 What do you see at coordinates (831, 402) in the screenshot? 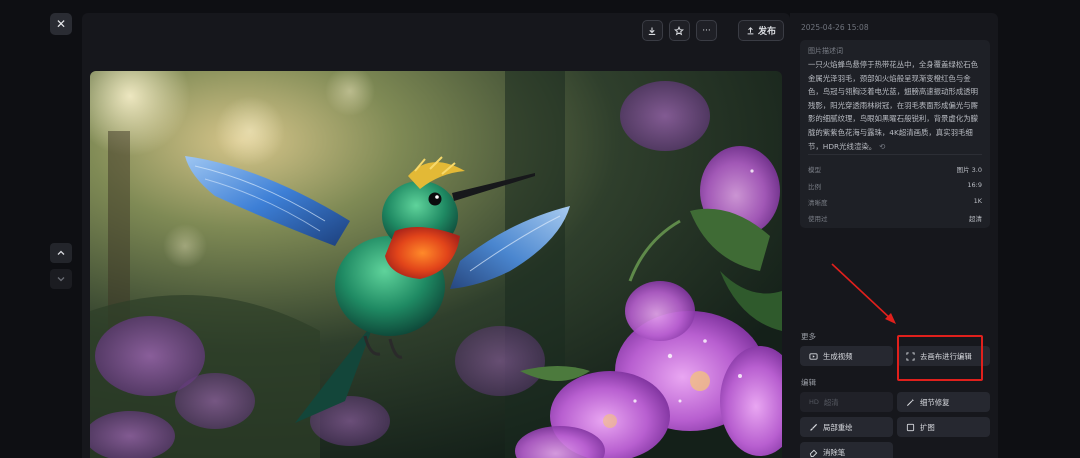
I see `upscale-hd-label: 超清` at bounding box center [831, 402].